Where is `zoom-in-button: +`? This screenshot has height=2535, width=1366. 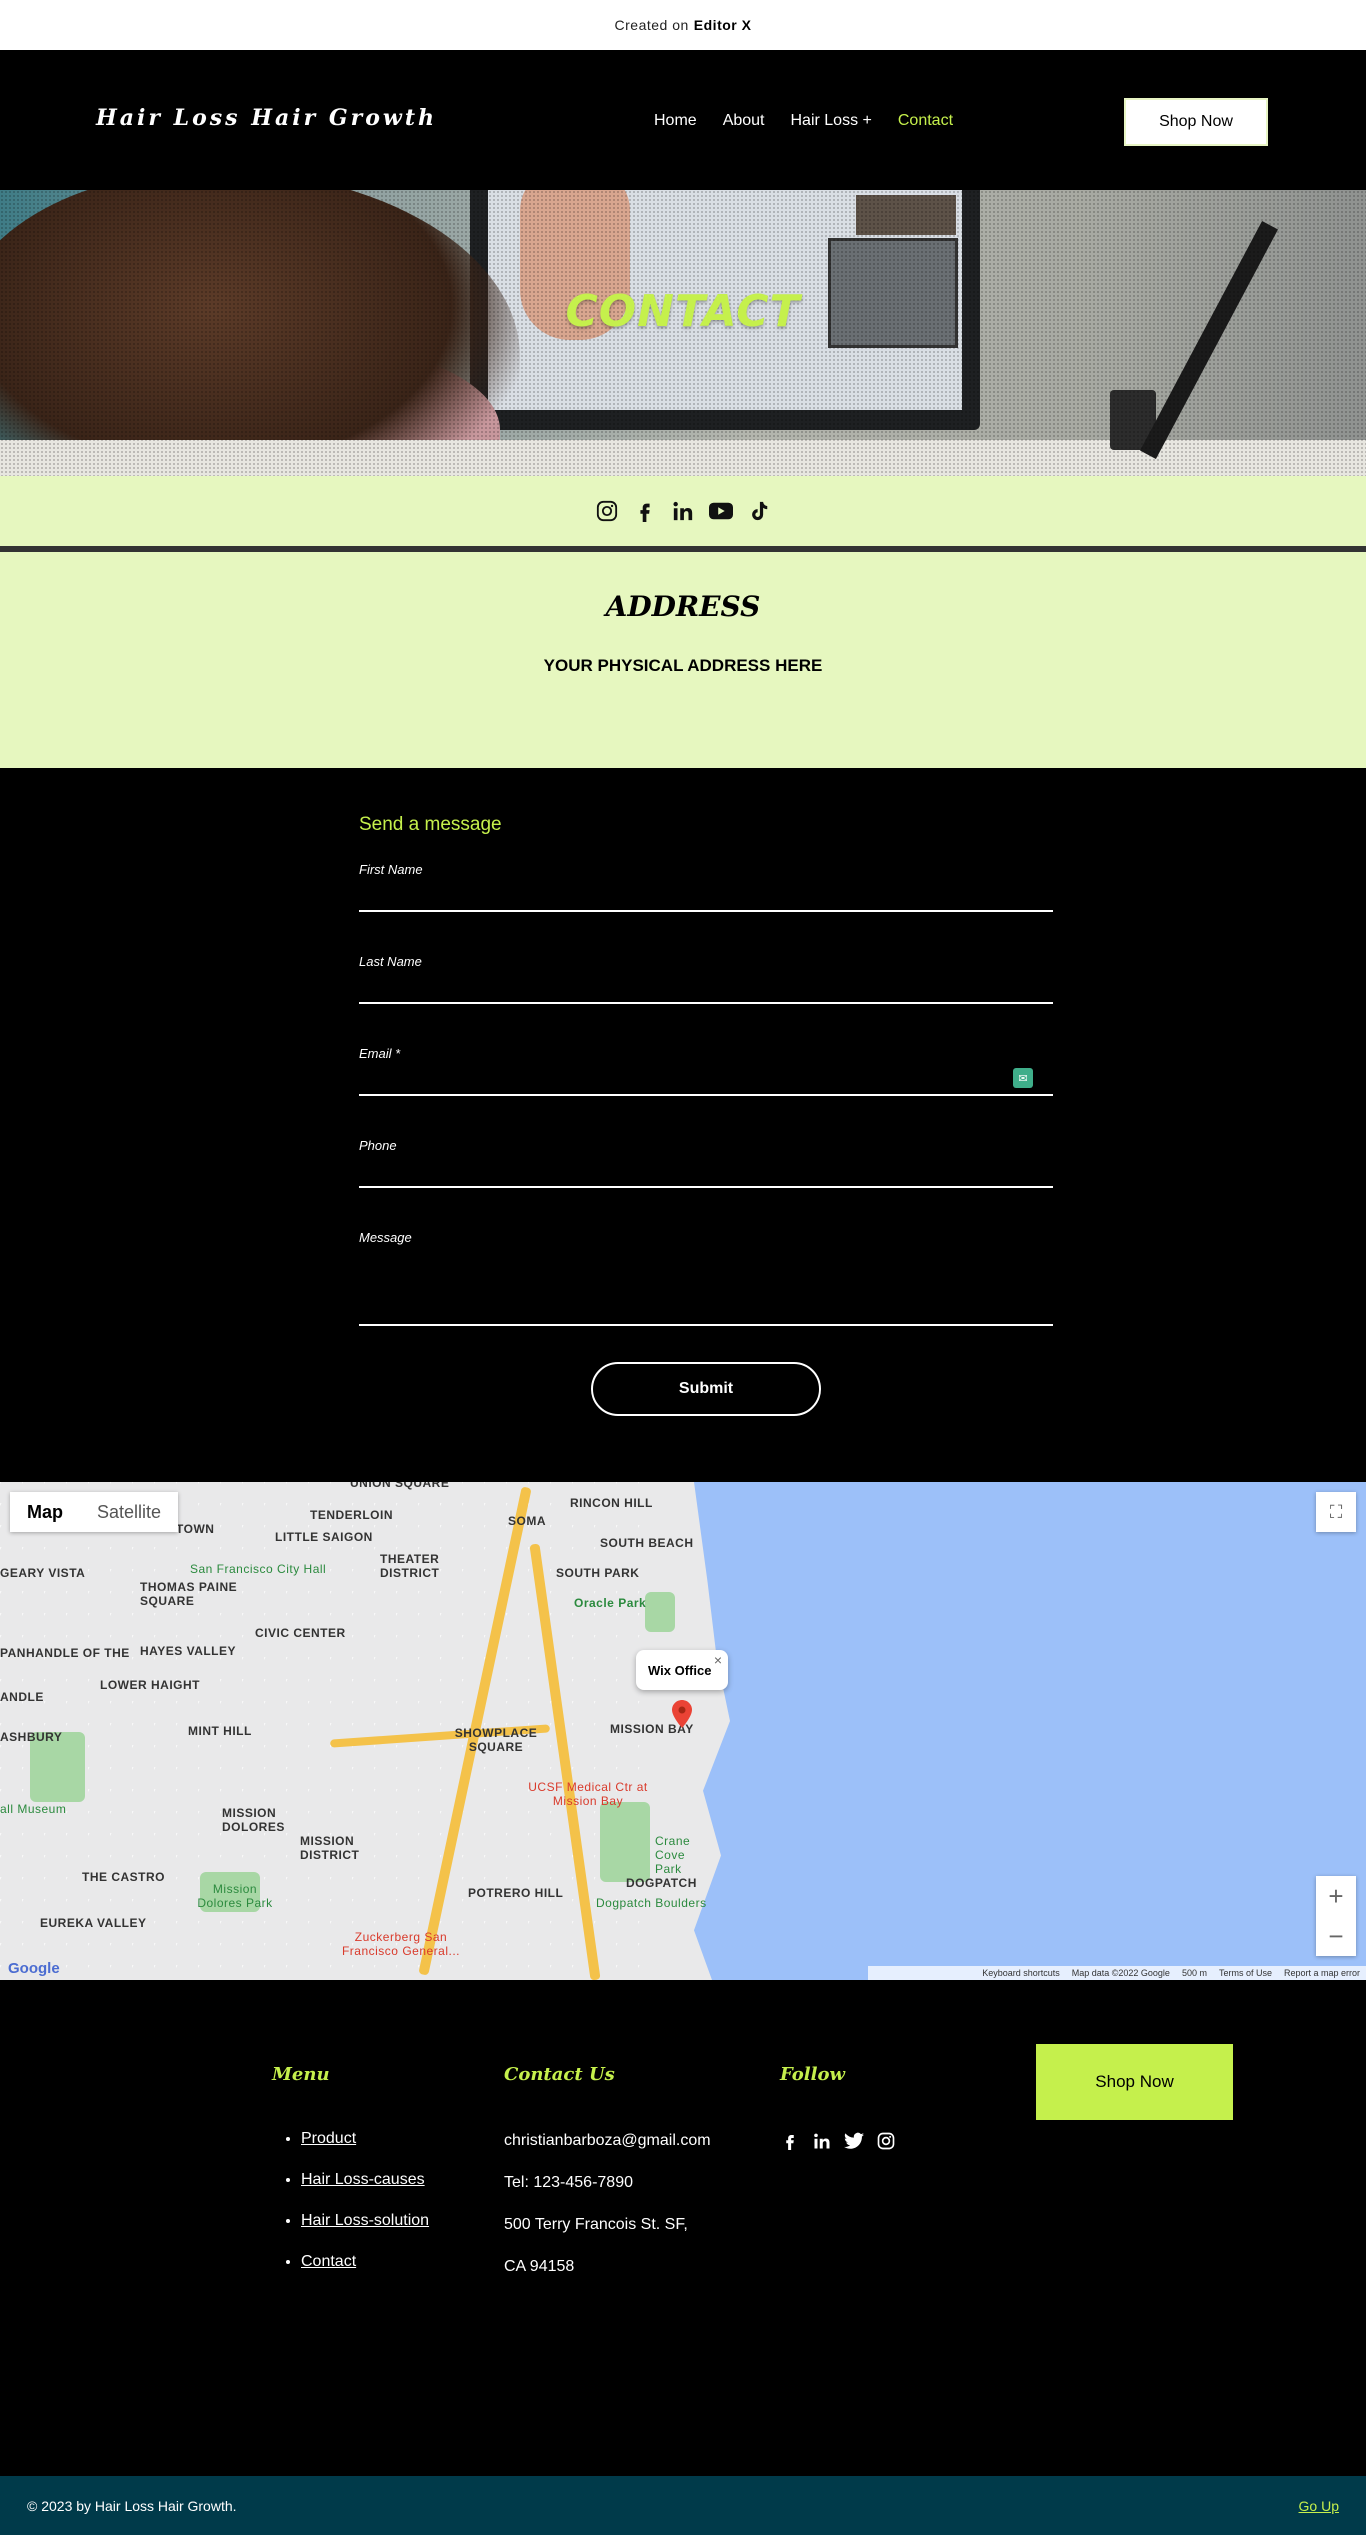 zoom-in-button: + is located at coordinates (1336, 1896).